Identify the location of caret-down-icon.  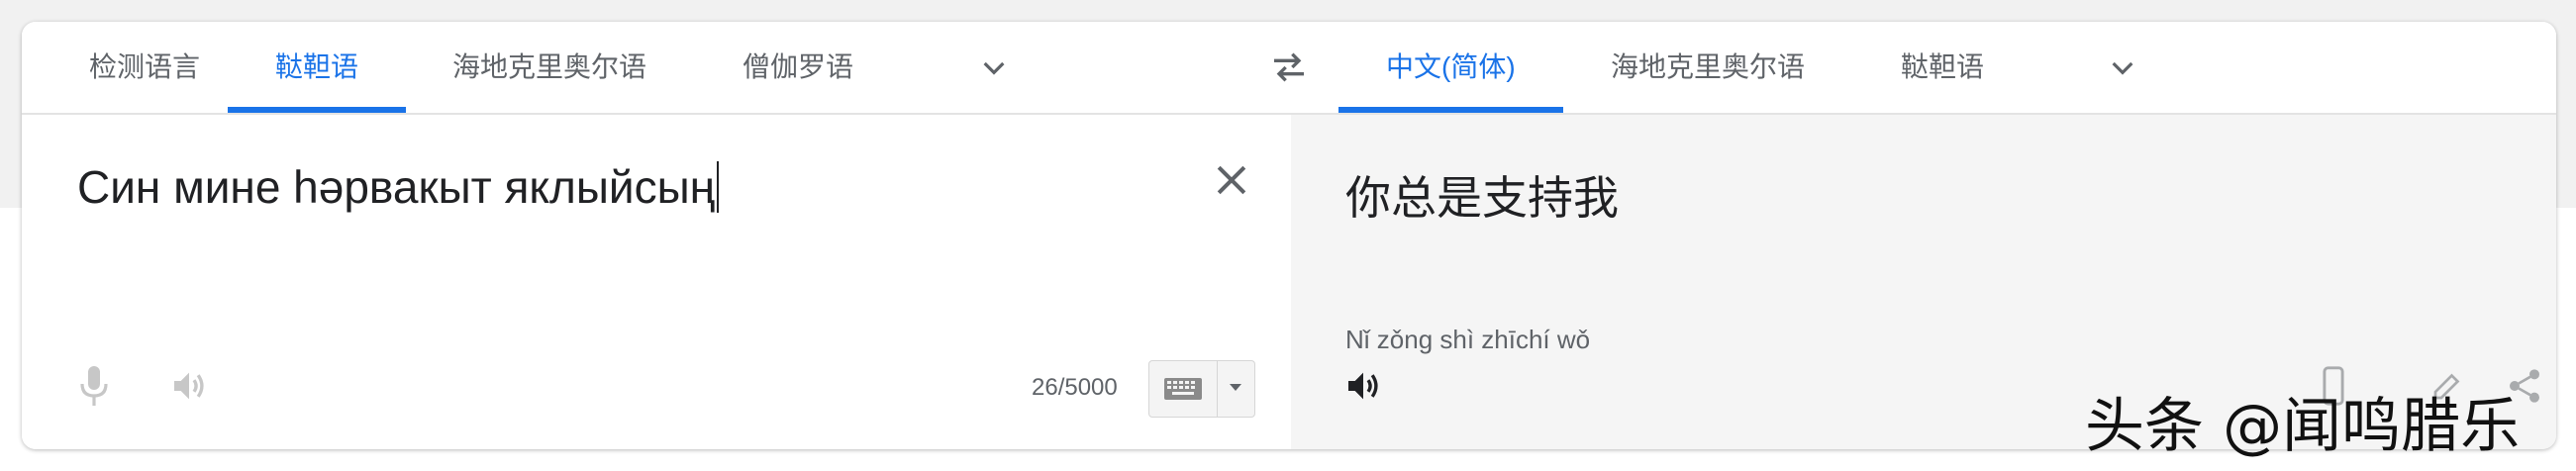
(1236, 388).